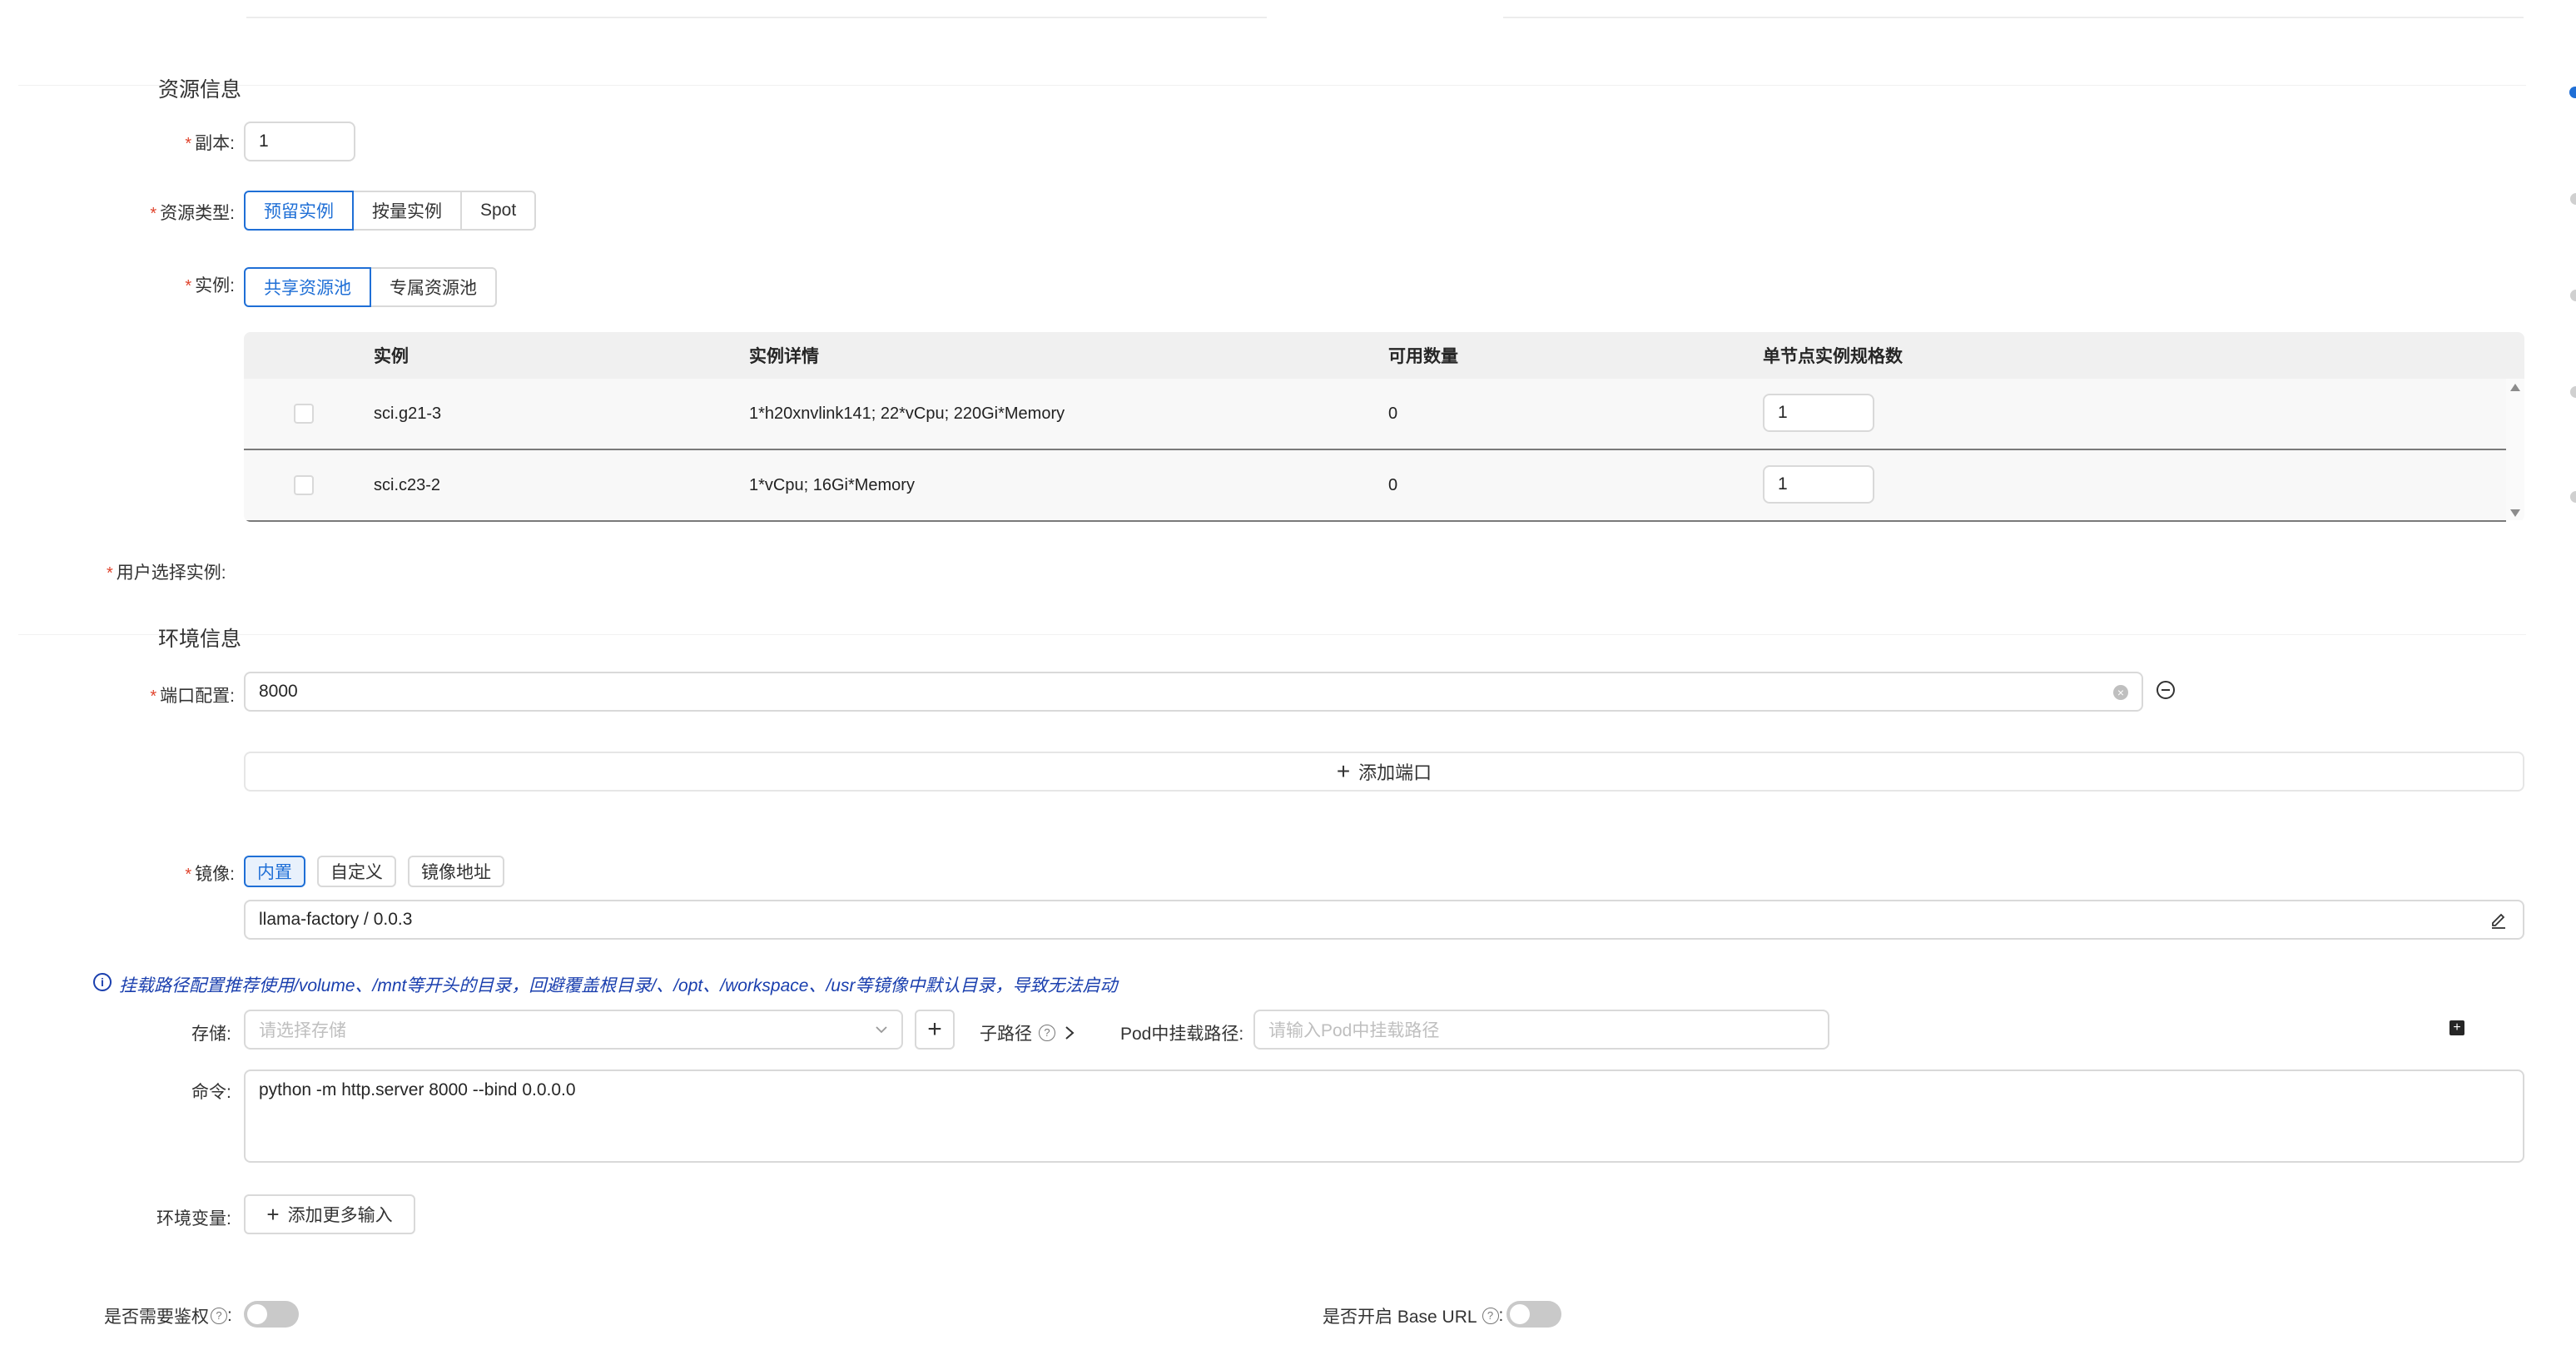 This screenshot has width=2576, height=1345. I want to click on header-spec: 单节点实例规格数, so click(1833, 356).